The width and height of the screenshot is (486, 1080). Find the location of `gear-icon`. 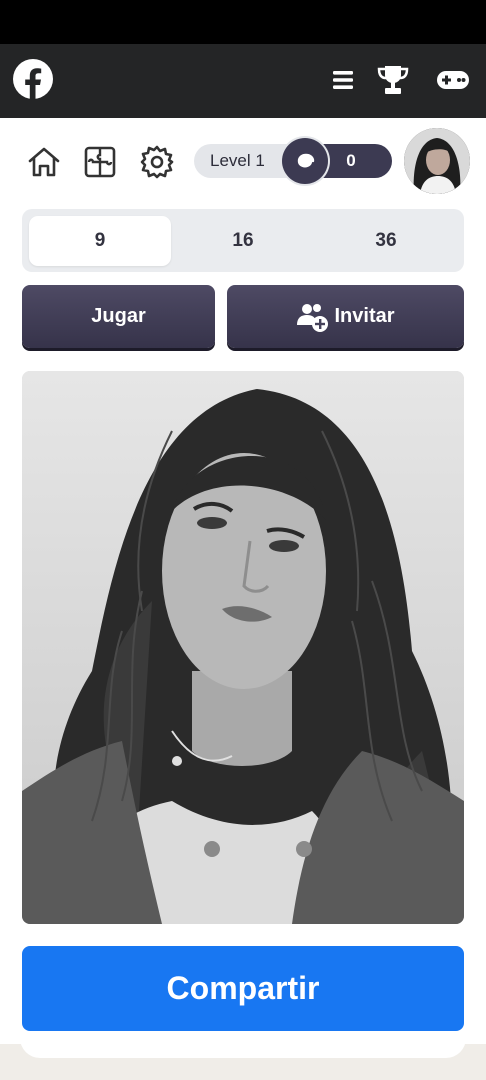

gear-icon is located at coordinates (157, 162).